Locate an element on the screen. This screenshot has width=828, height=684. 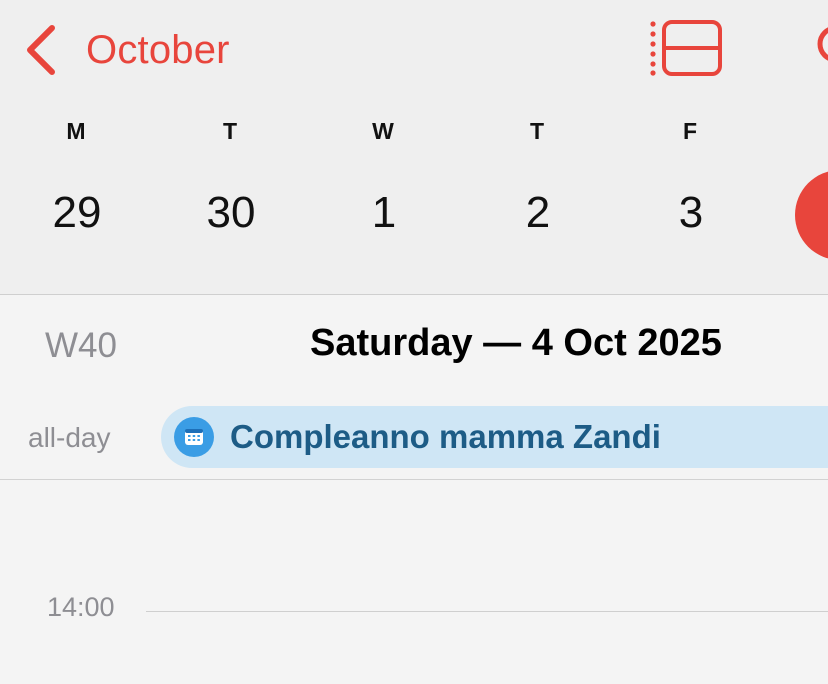
day-title: Saturday — 4 Oct 2025 is located at coordinates (516, 343).